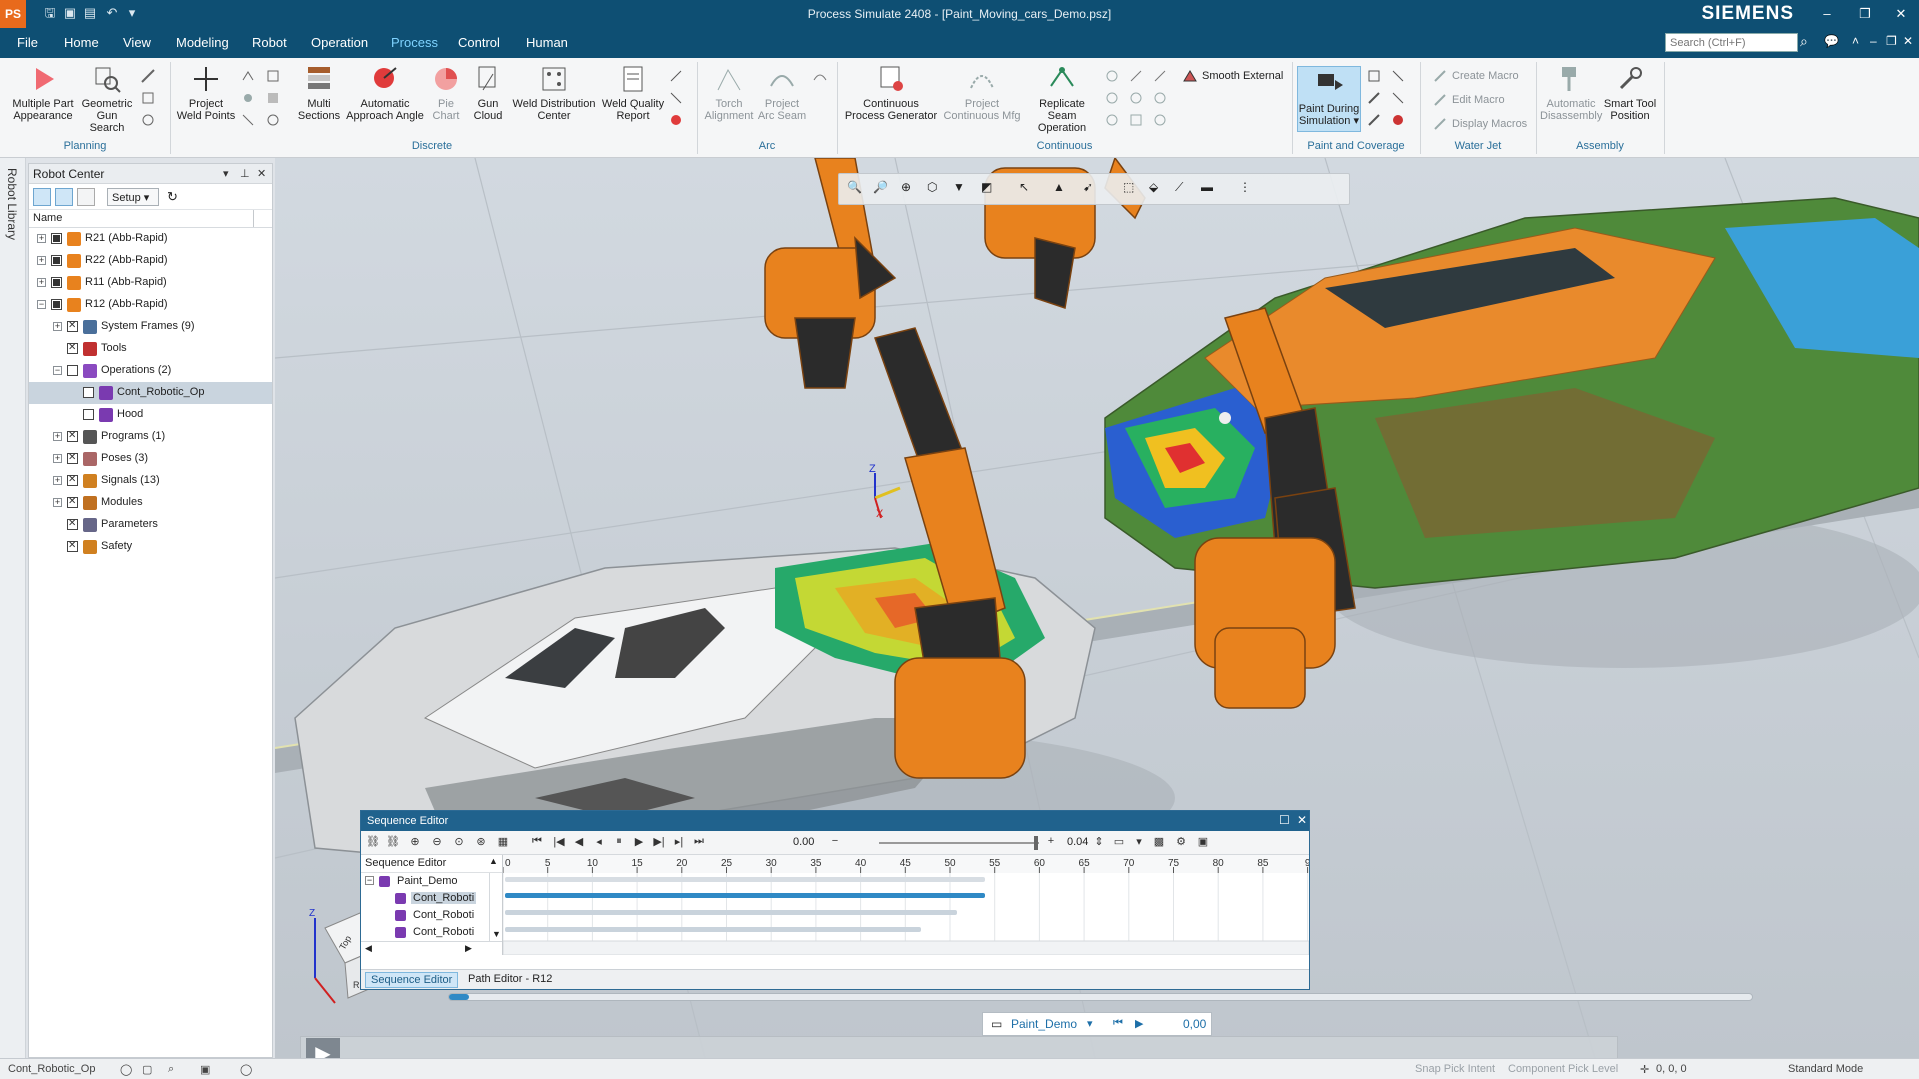  Describe the element at coordinates (676, 120) in the screenshot. I see `discrete-small-icon-c` at that location.